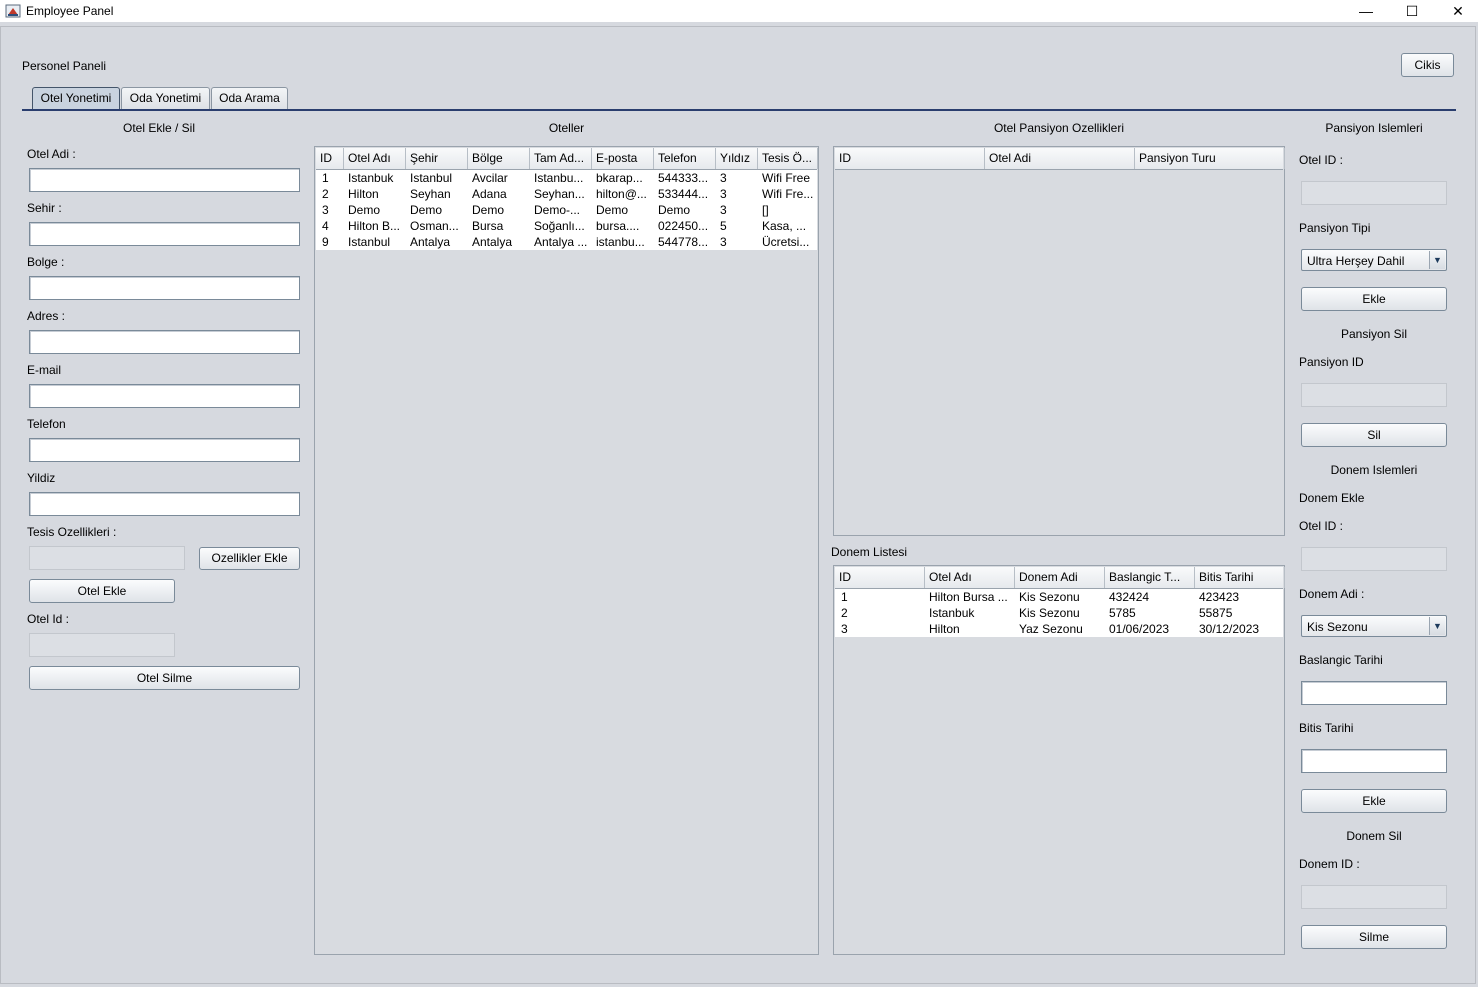 This screenshot has height=987, width=1478. What do you see at coordinates (1374, 761) in the screenshot?
I see `end-date-input` at bounding box center [1374, 761].